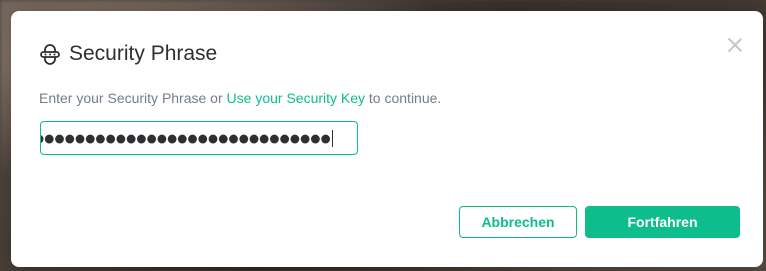 This screenshot has width=766, height=271. I want to click on secure-backup-icon, so click(50, 54).